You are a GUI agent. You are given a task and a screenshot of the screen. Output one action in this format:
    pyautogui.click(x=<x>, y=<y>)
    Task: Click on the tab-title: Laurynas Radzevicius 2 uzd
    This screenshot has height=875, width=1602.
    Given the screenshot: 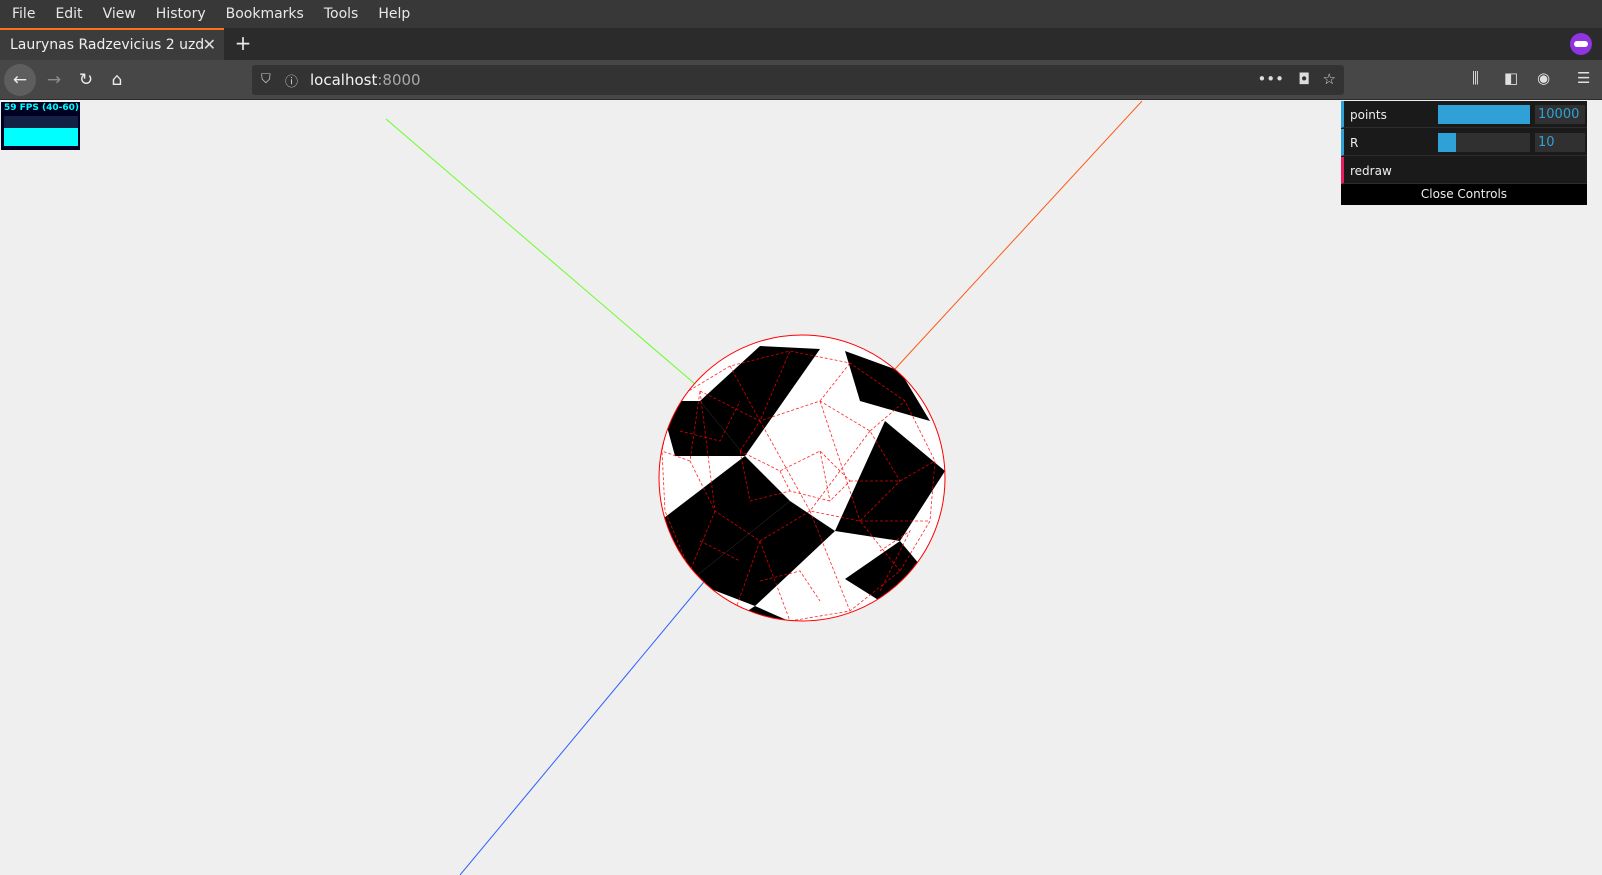 What is the action you would take?
    pyautogui.click(x=107, y=45)
    